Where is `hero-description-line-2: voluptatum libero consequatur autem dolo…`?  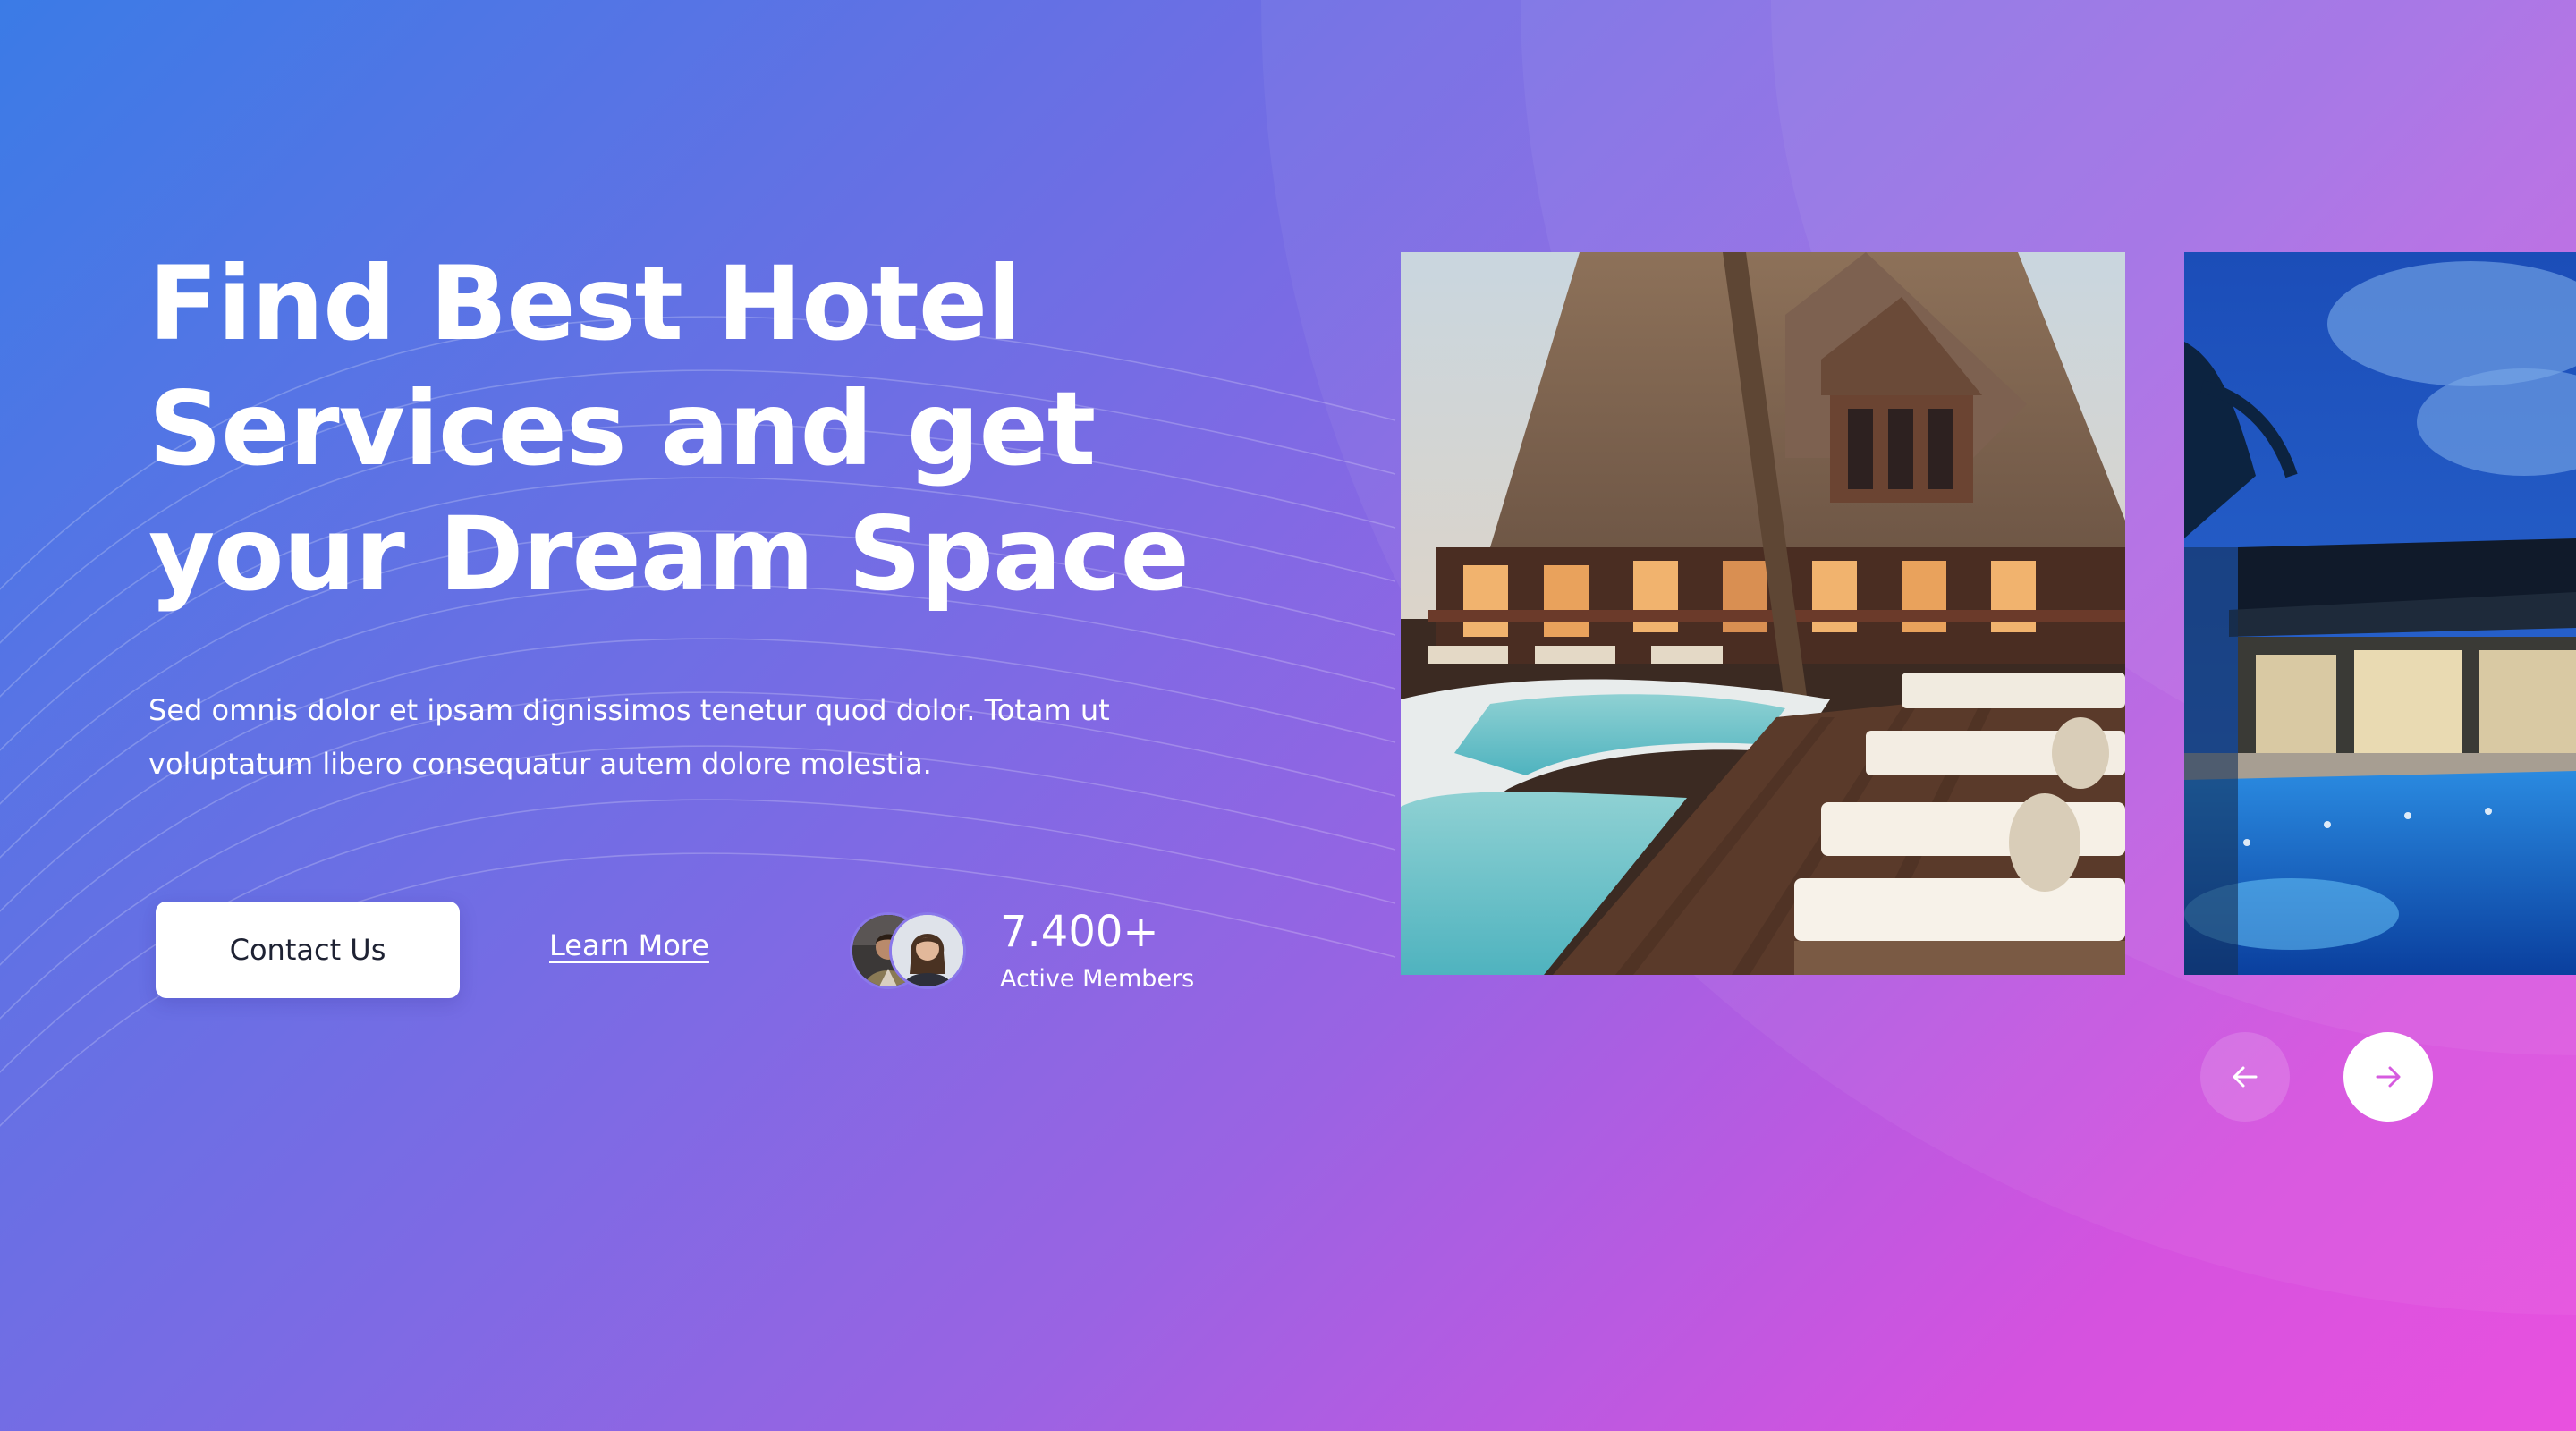 hero-description-line-2: voluptatum libero consequatur autem dolo… is located at coordinates (540, 764).